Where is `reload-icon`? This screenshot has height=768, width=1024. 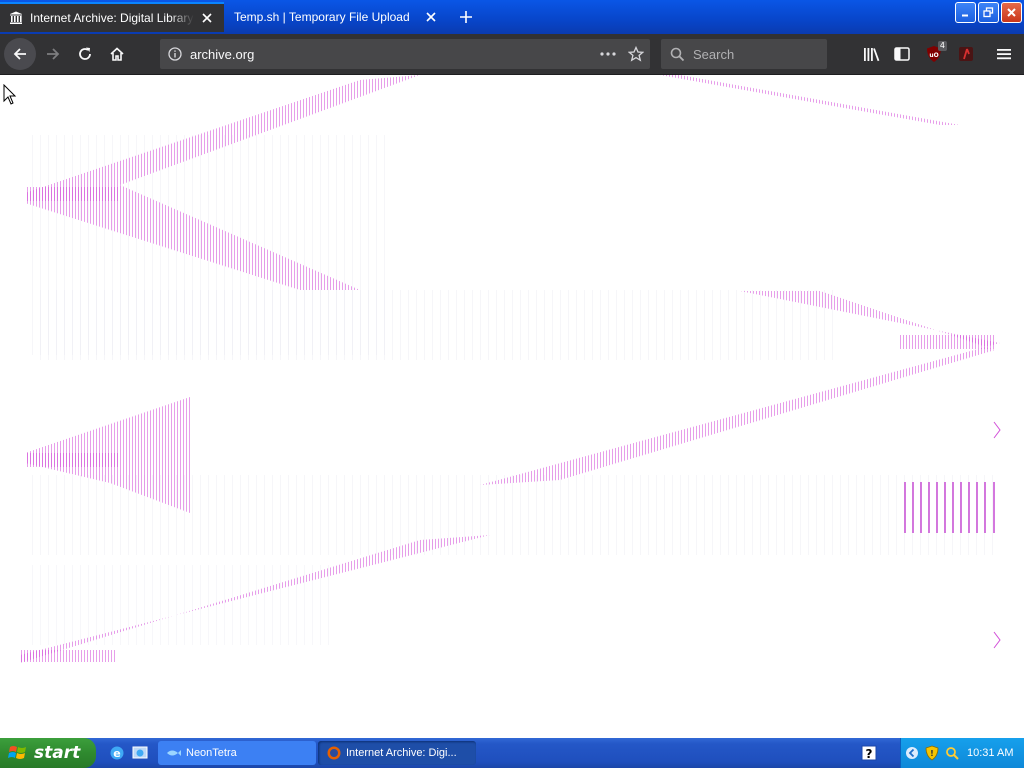
reload-icon is located at coordinates (85, 53).